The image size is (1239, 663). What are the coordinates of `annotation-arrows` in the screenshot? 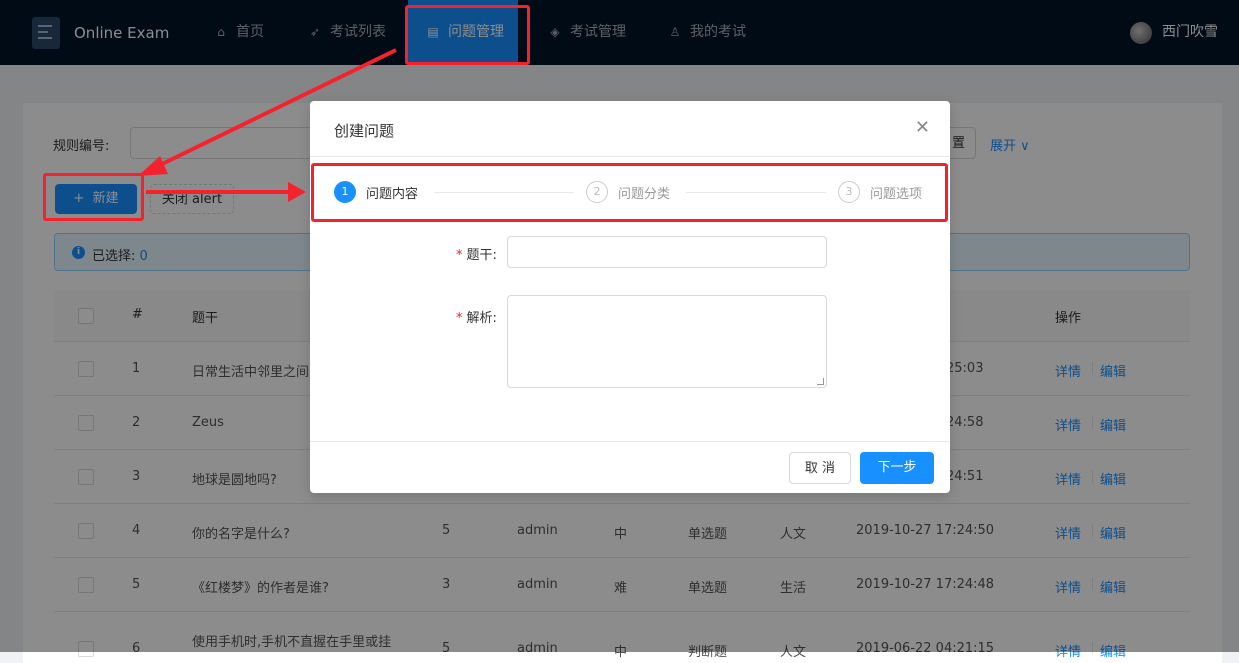 It's located at (267, 125).